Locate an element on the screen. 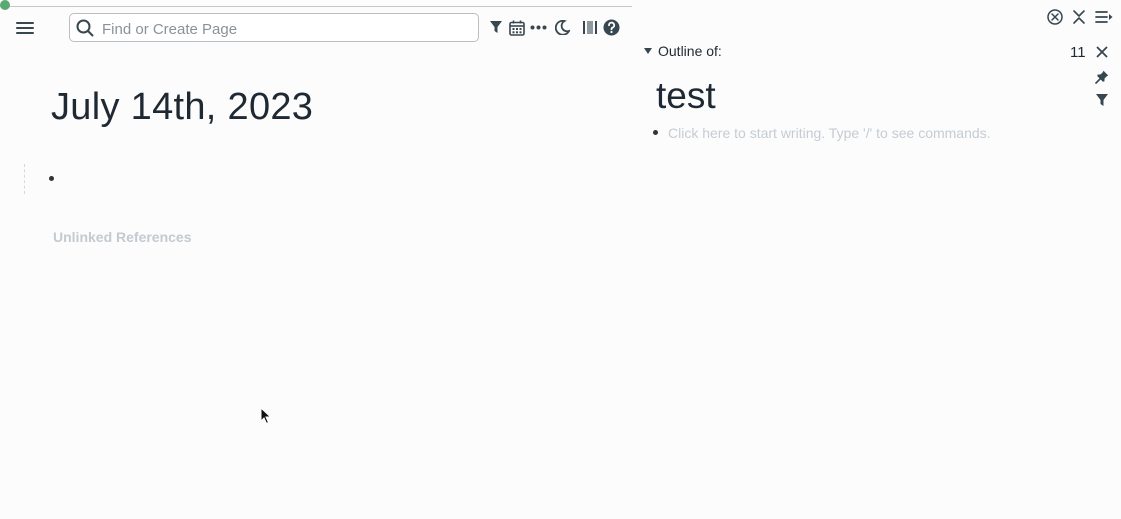 This screenshot has width=1121, height=519. close-icon is located at coordinates (1102, 52).